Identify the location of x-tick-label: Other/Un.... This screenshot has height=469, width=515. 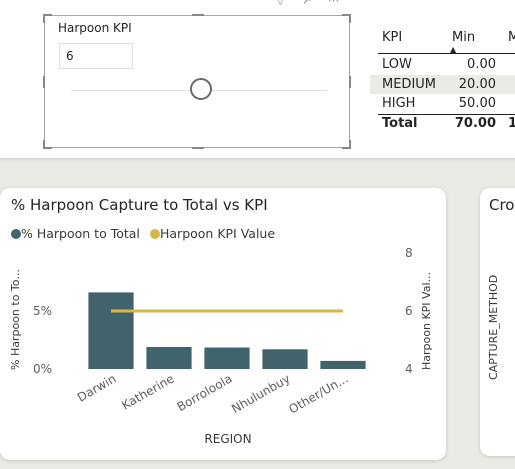
(318, 393).